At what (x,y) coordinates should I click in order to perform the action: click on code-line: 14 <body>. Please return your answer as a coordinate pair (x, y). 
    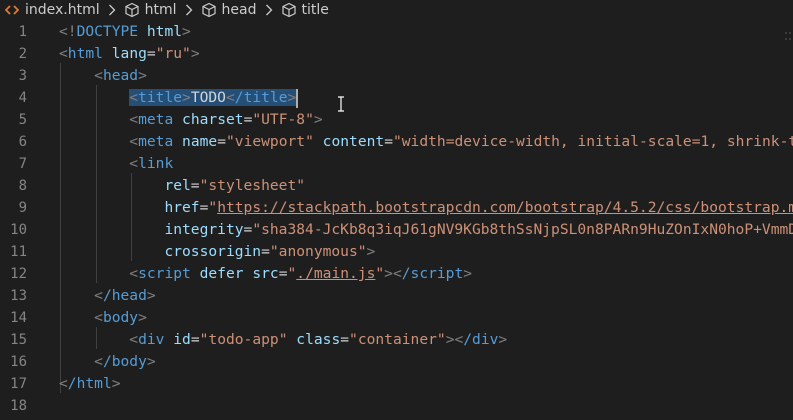
    Looking at the image, I should click on (396, 318).